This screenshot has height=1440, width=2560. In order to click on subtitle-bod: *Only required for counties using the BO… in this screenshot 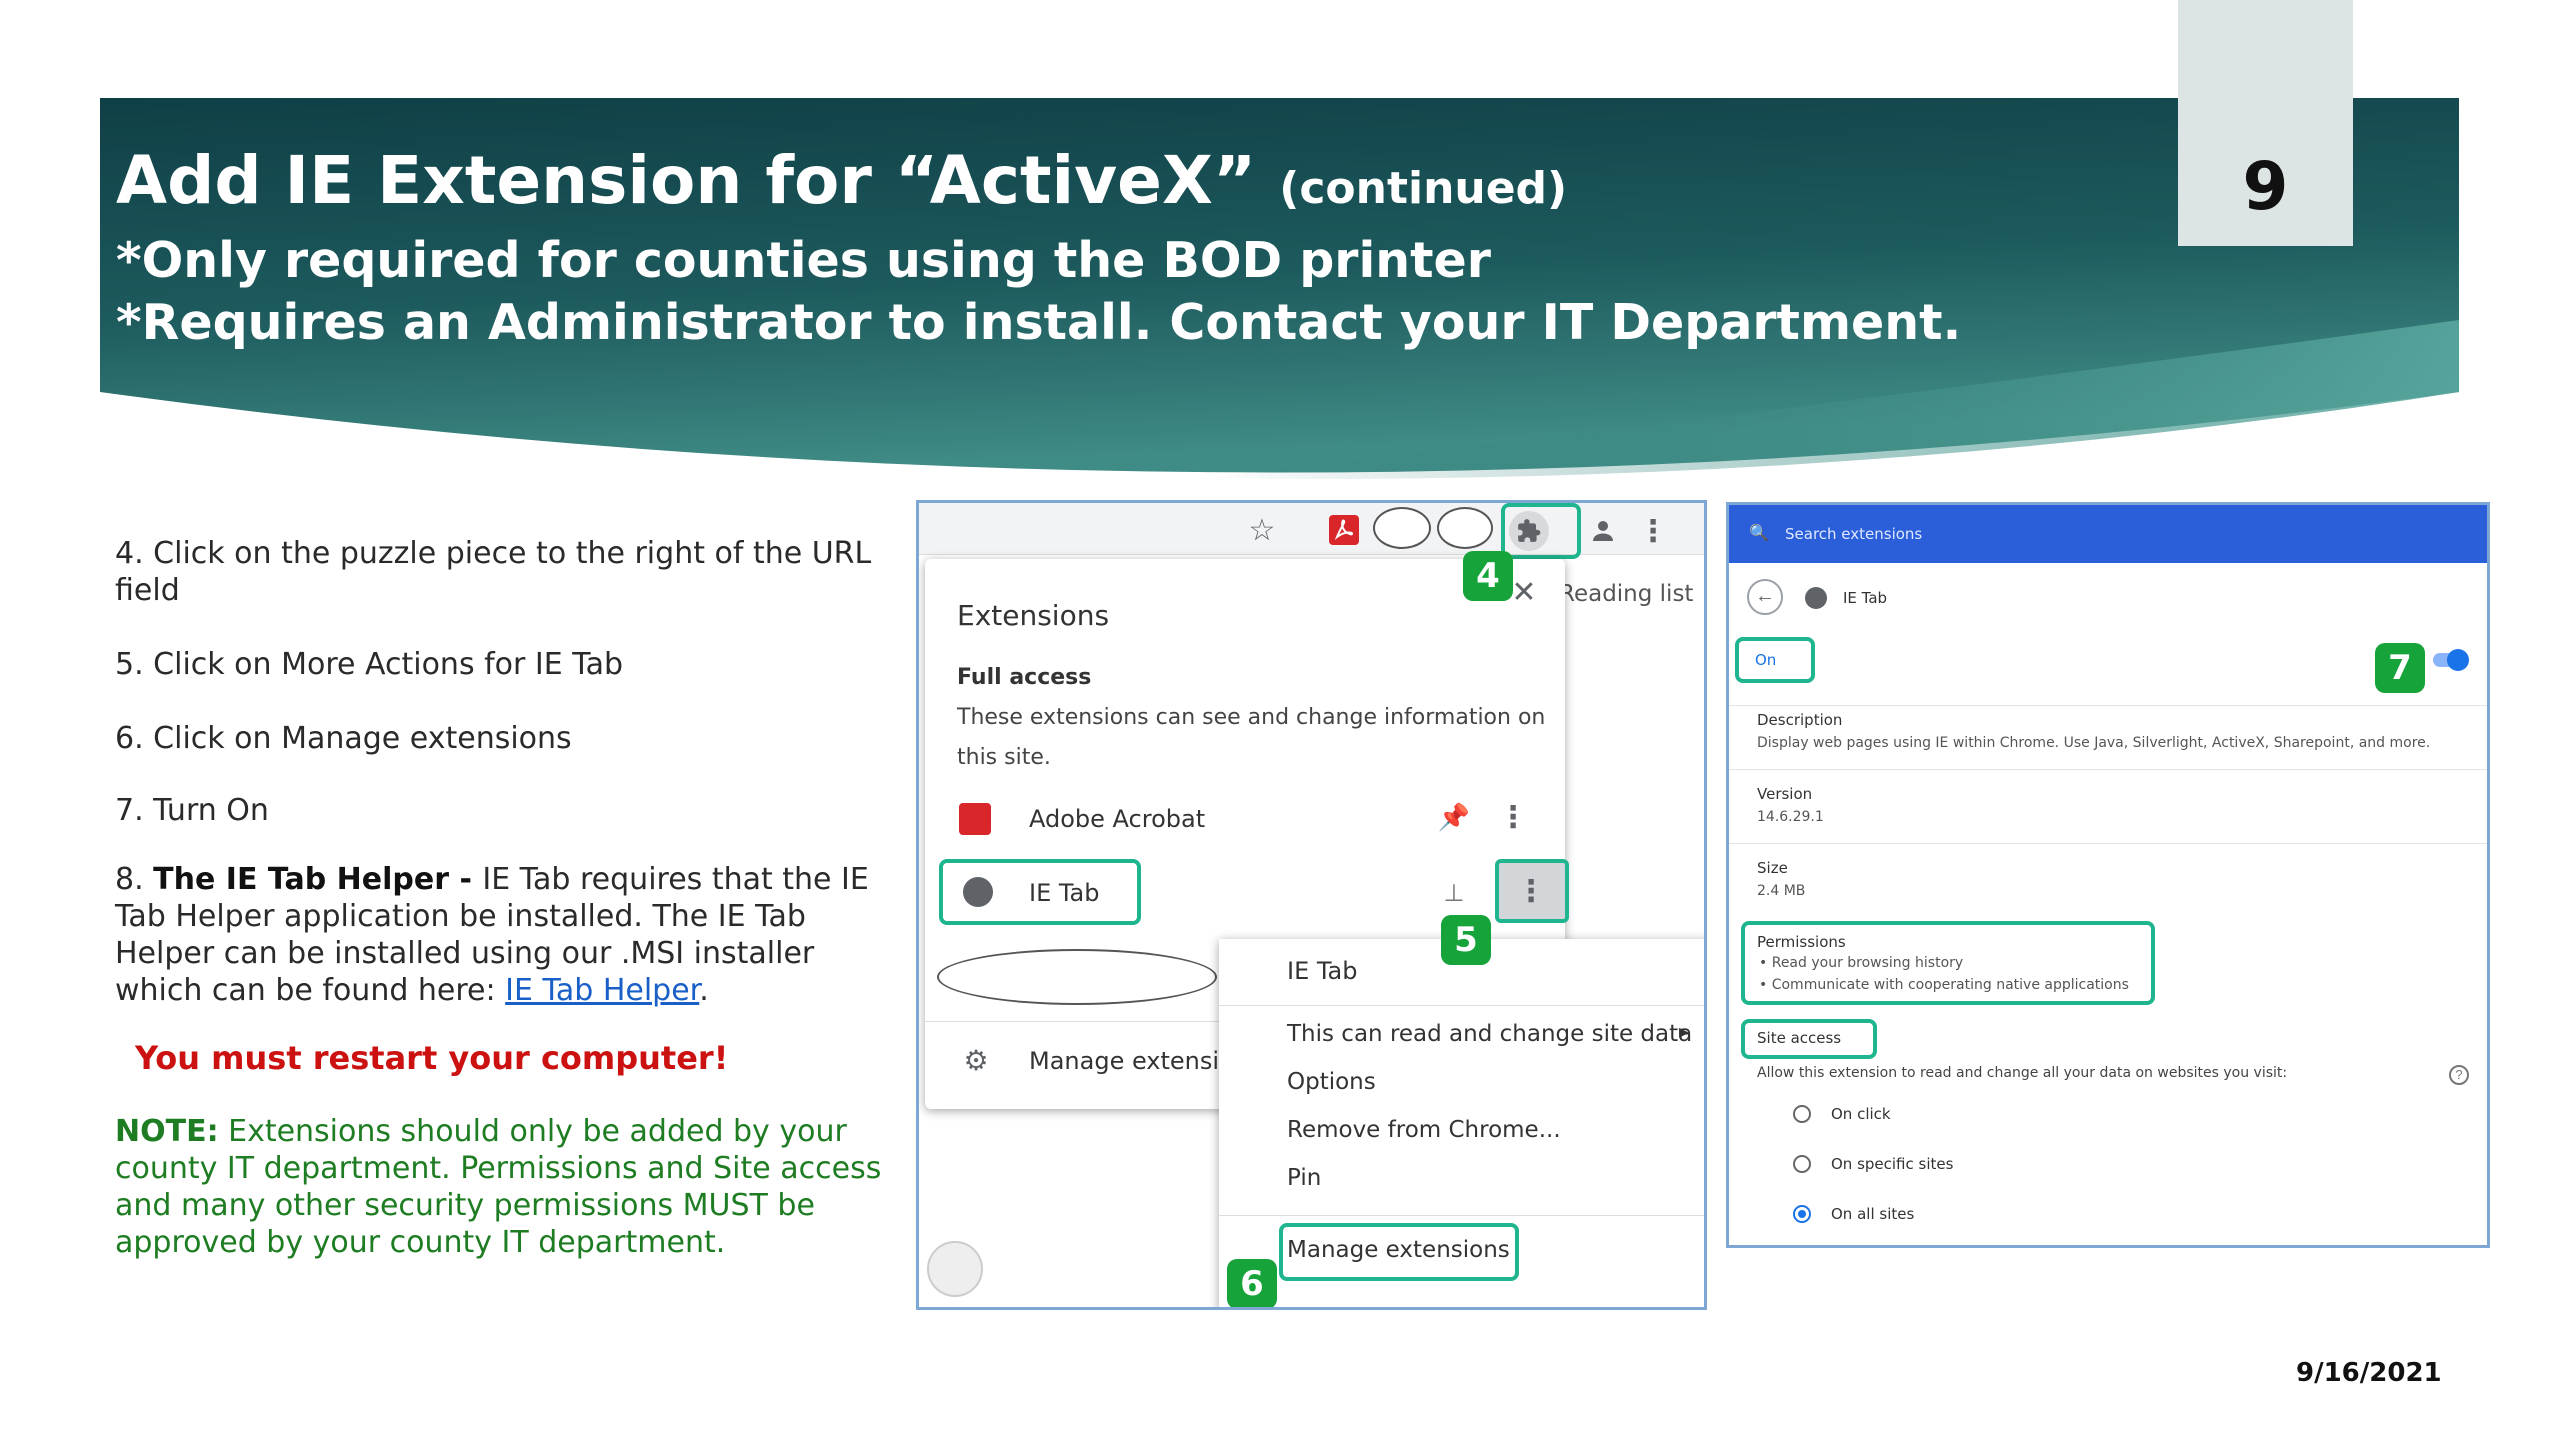, I will do `click(803, 260)`.